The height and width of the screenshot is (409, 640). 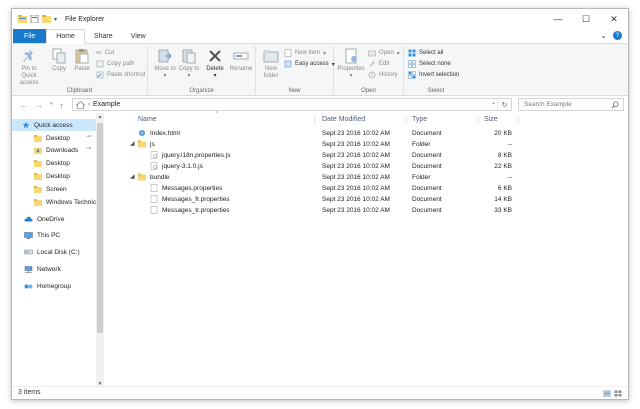 I want to click on table-row: ◢ js Sept 23 2016 10:02 AM Folder --, so click(x=366, y=144).